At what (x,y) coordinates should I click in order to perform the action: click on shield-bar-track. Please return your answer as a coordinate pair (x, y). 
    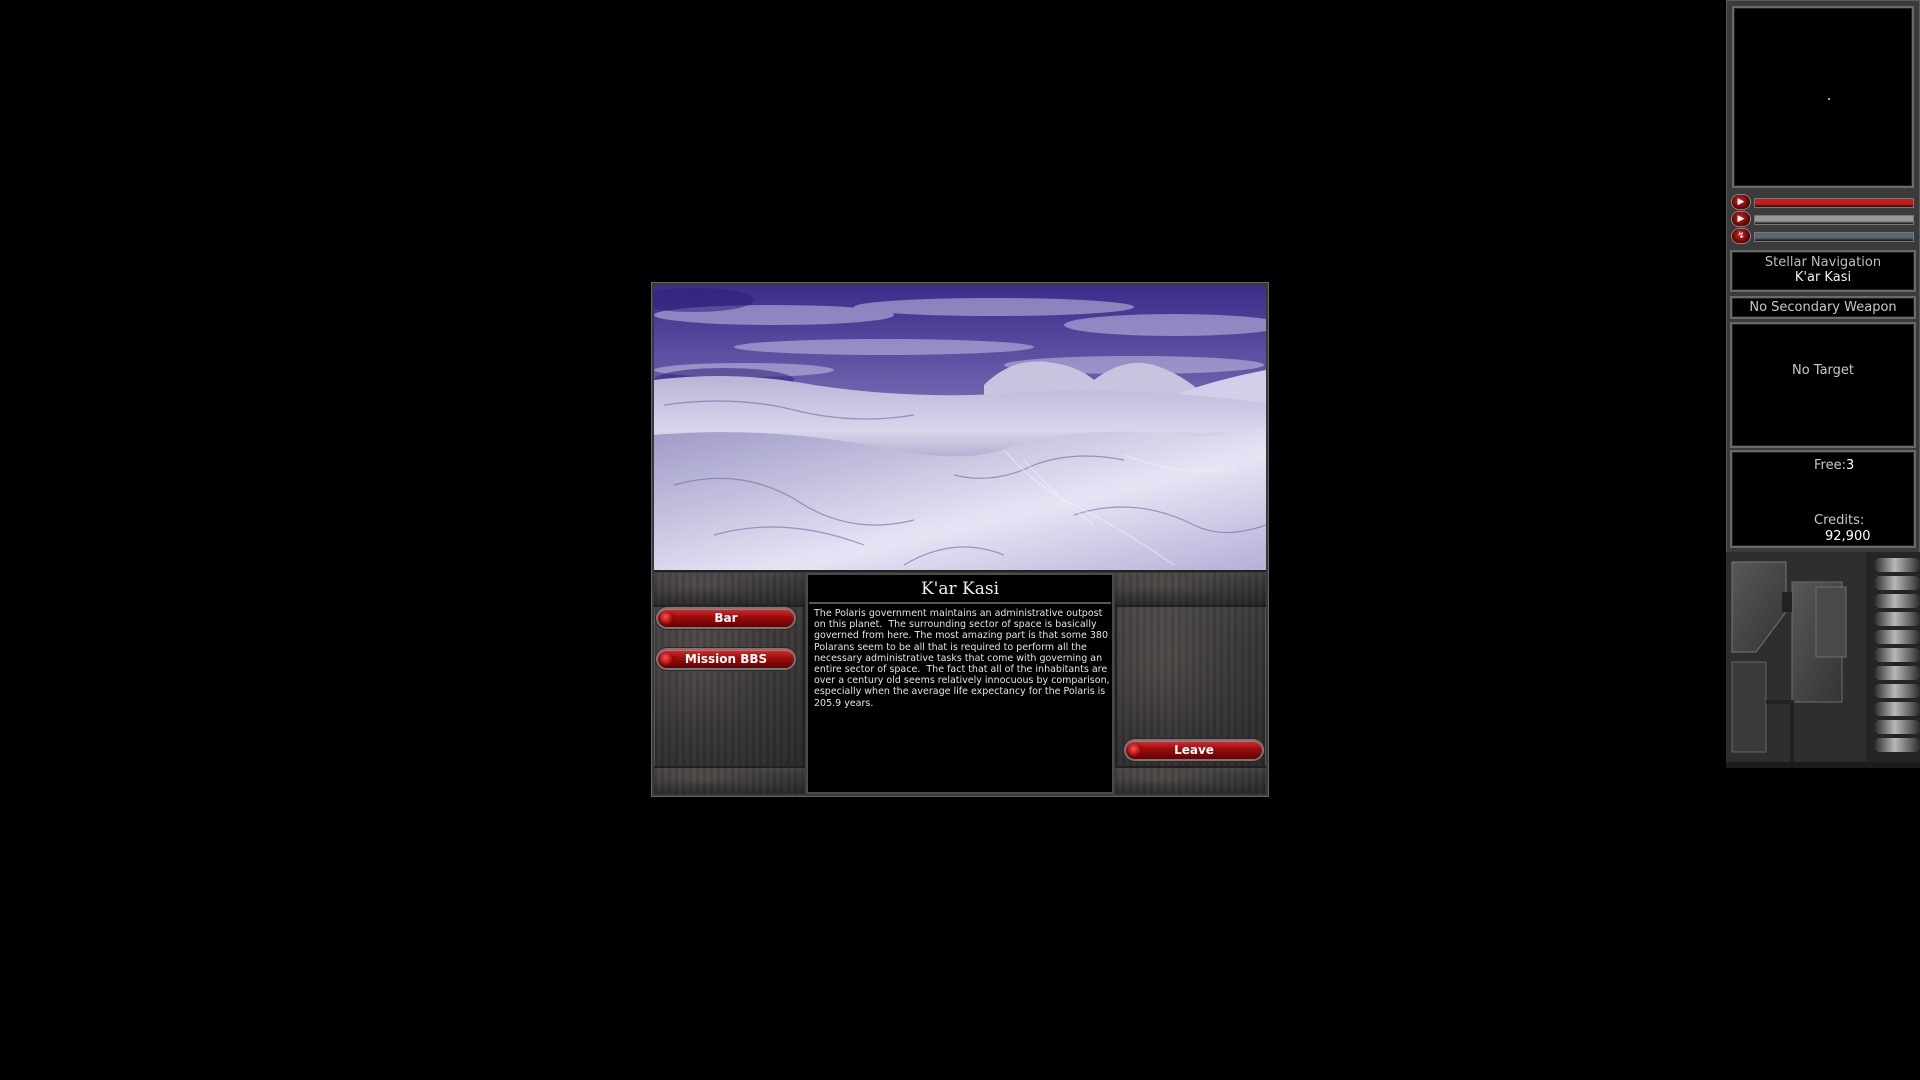
    Looking at the image, I should click on (1834, 220).